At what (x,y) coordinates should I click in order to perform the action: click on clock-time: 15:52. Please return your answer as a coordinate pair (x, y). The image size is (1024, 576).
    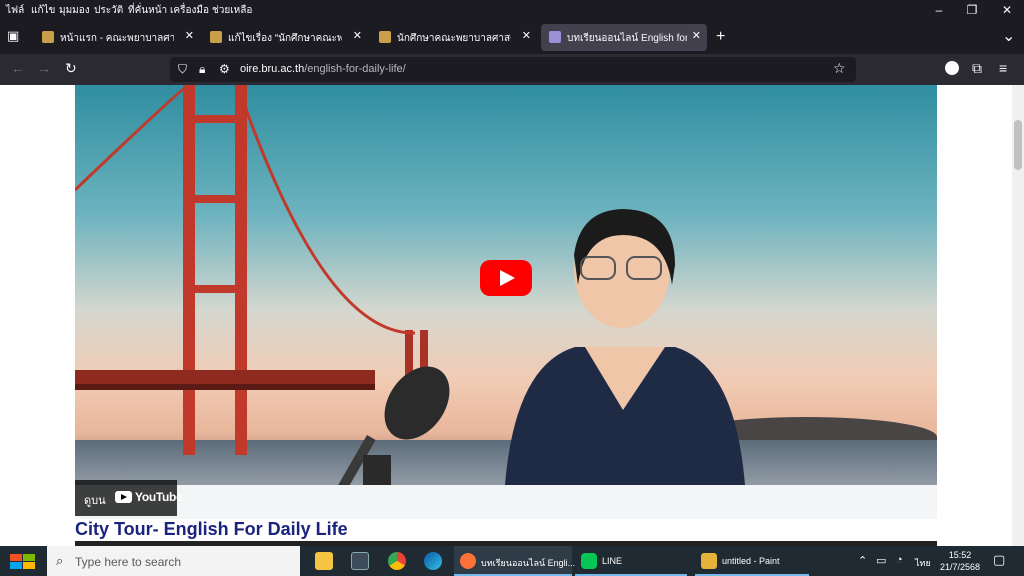
    Looking at the image, I should click on (960, 555).